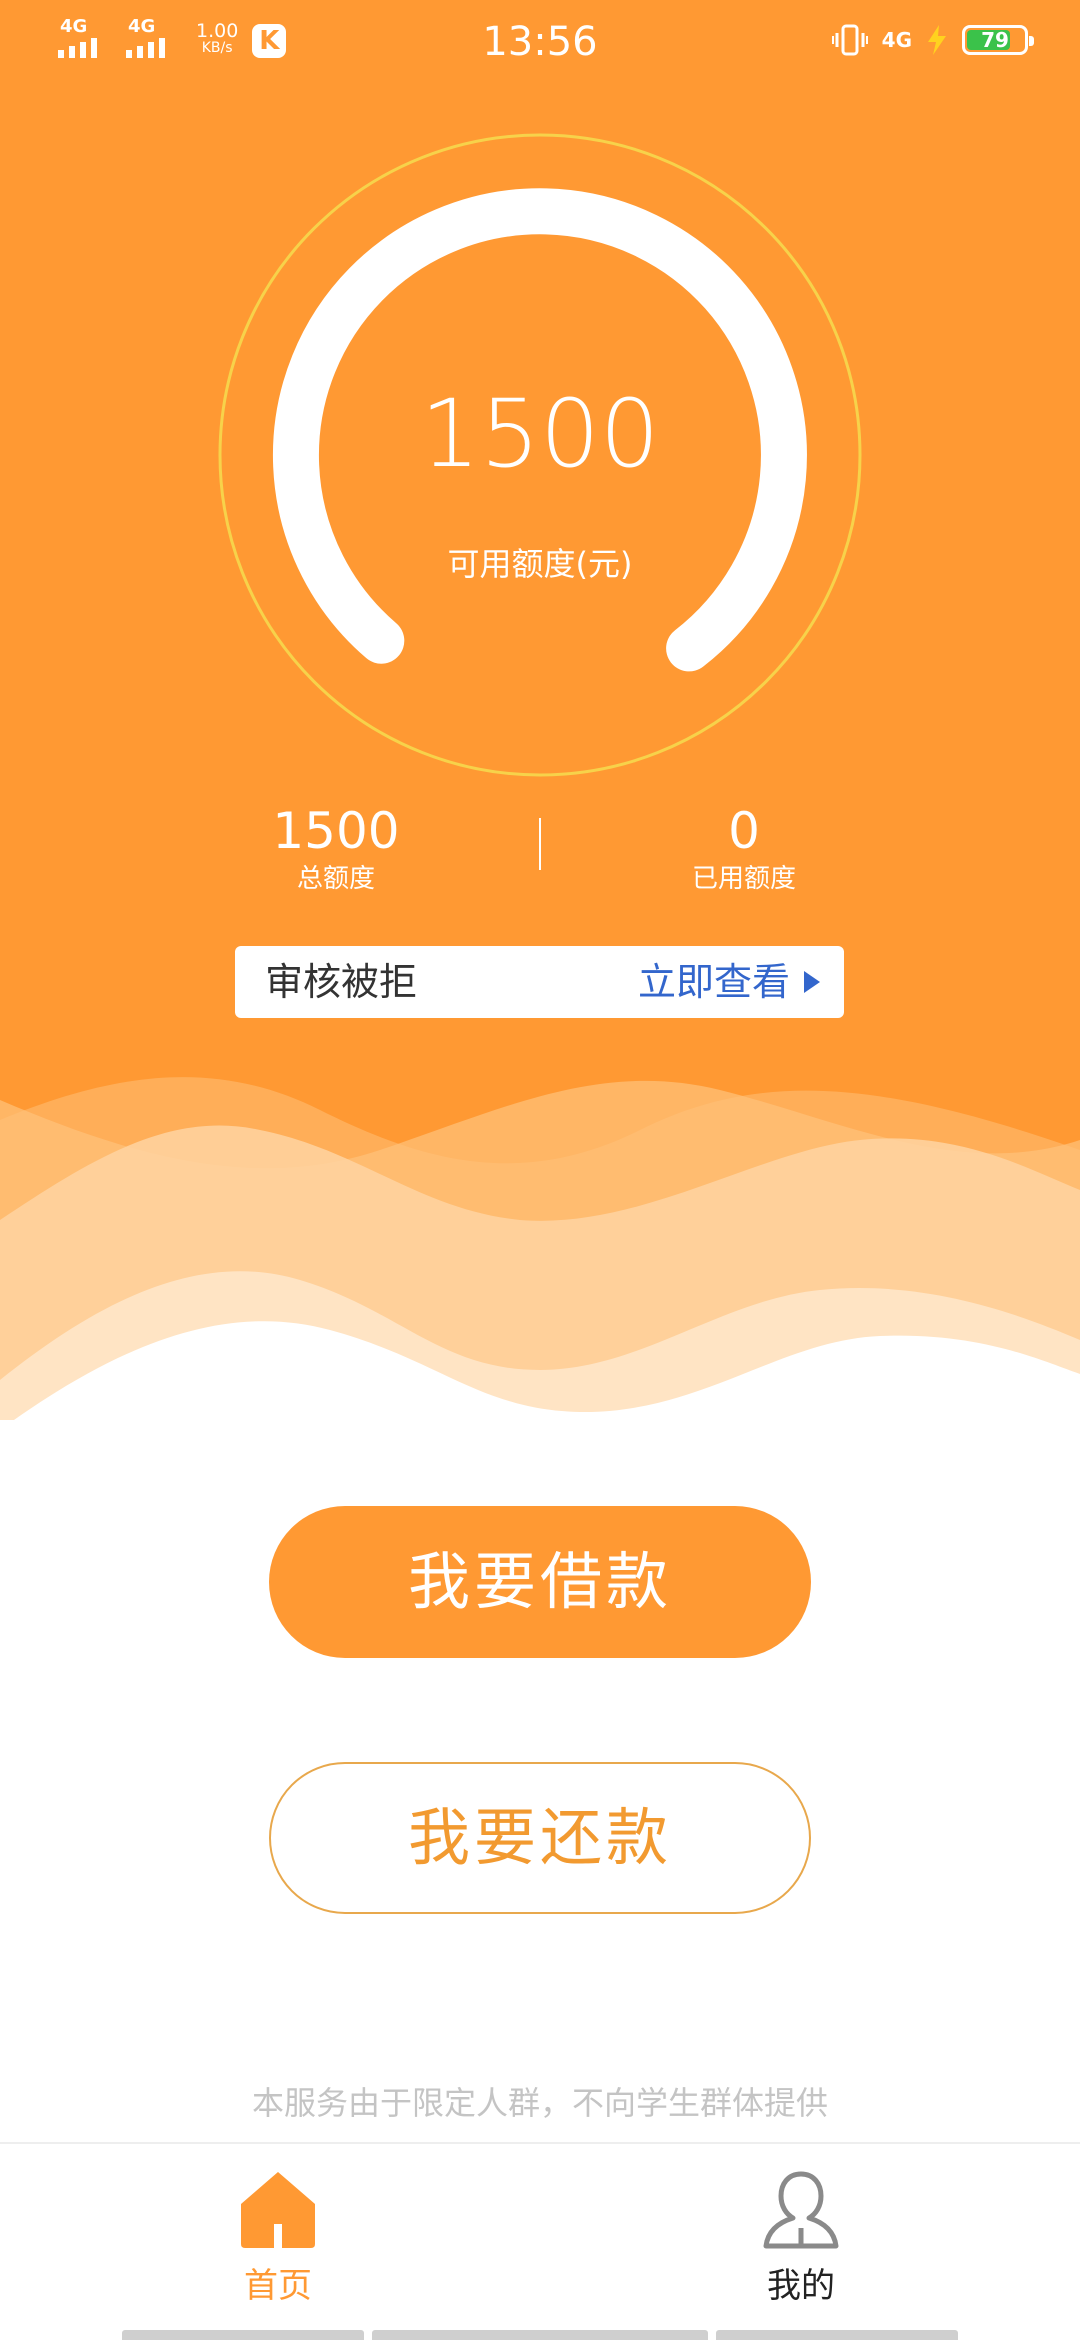 The width and height of the screenshot is (1080, 2342). Describe the element at coordinates (278, 2210) in the screenshot. I see `home-icon` at that location.